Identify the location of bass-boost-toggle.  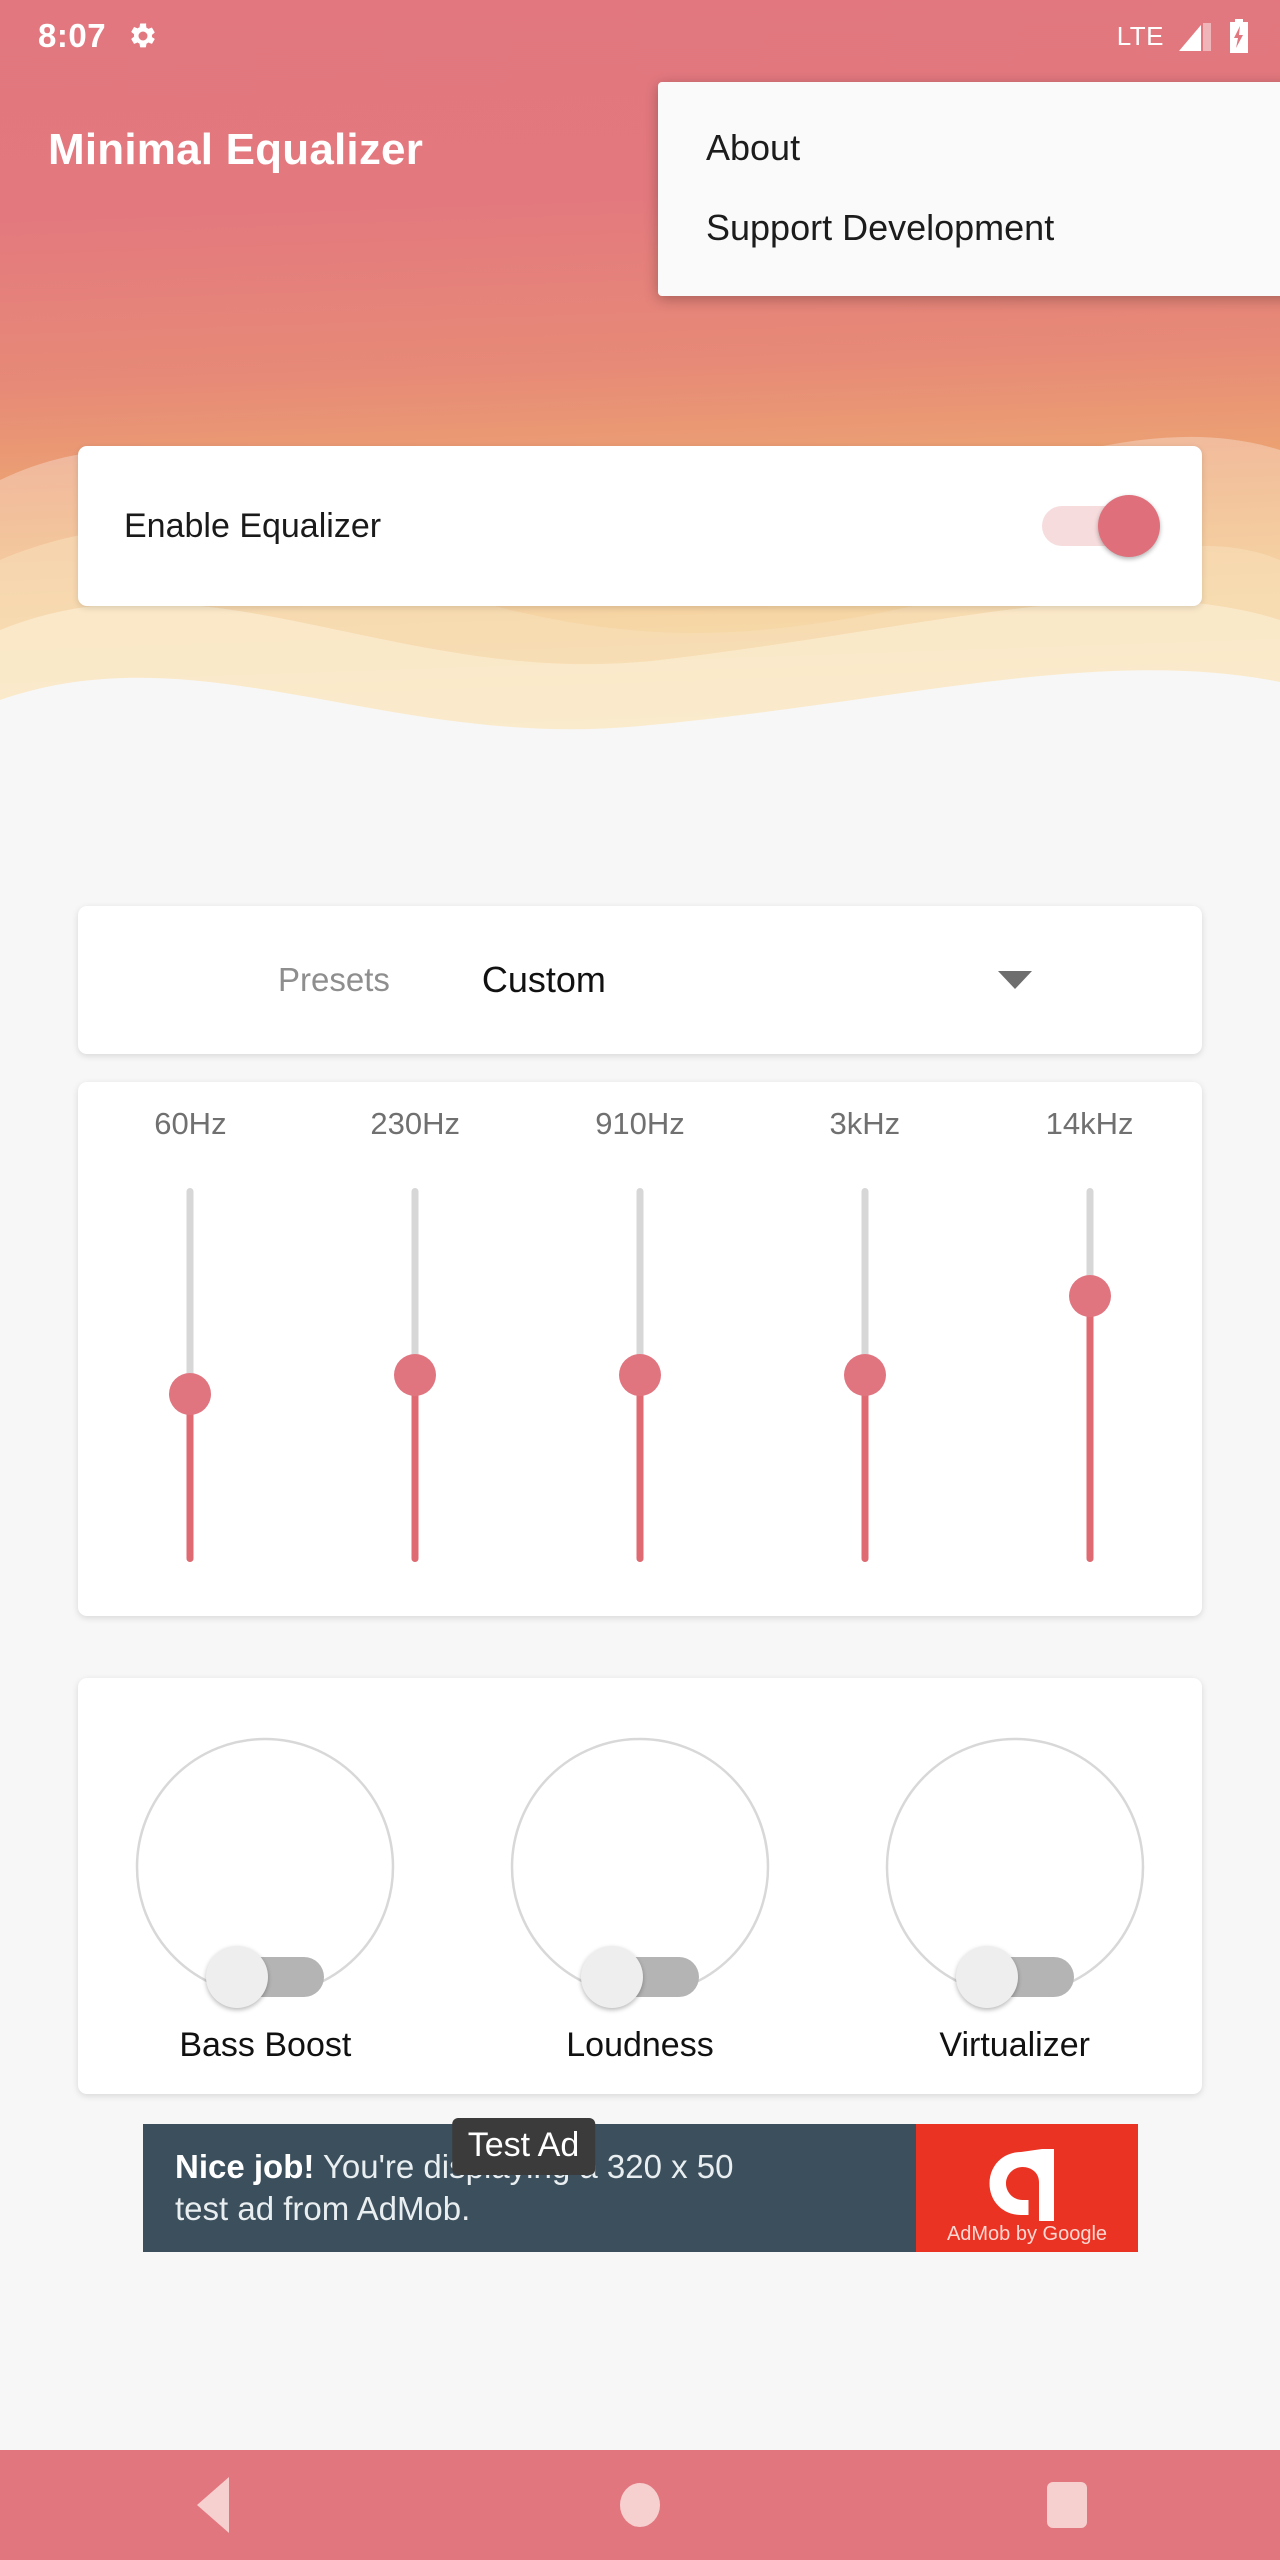
(265, 1977).